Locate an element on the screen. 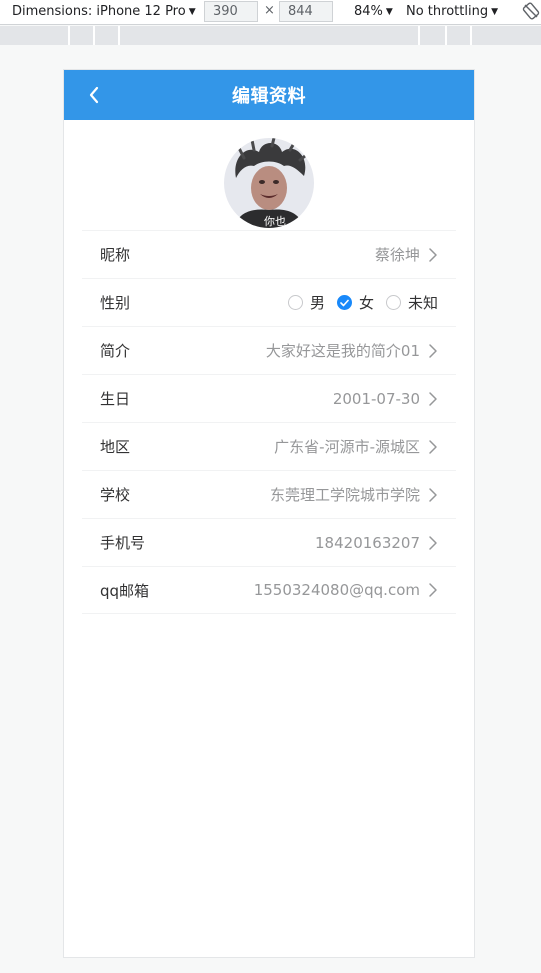 The width and height of the screenshot is (541, 973). throttling-label: No throttling is located at coordinates (447, 11).